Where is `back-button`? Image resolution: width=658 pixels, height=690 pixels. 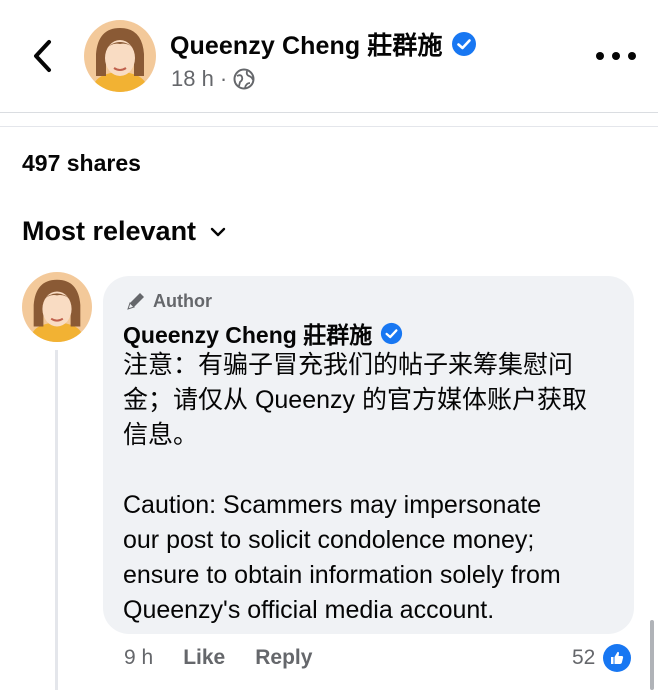 back-button is located at coordinates (42, 56).